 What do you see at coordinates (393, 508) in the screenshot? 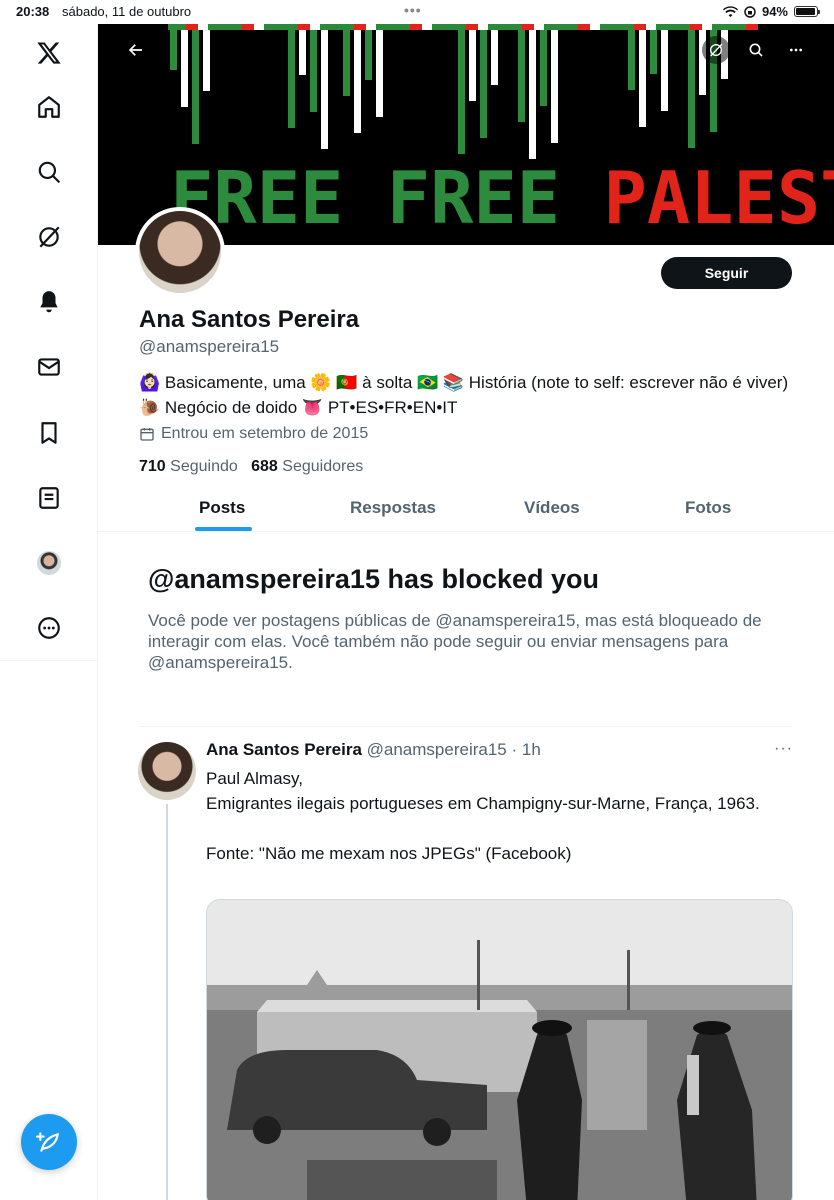
I see `tab-replies: Respostas` at bounding box center [393, 508].